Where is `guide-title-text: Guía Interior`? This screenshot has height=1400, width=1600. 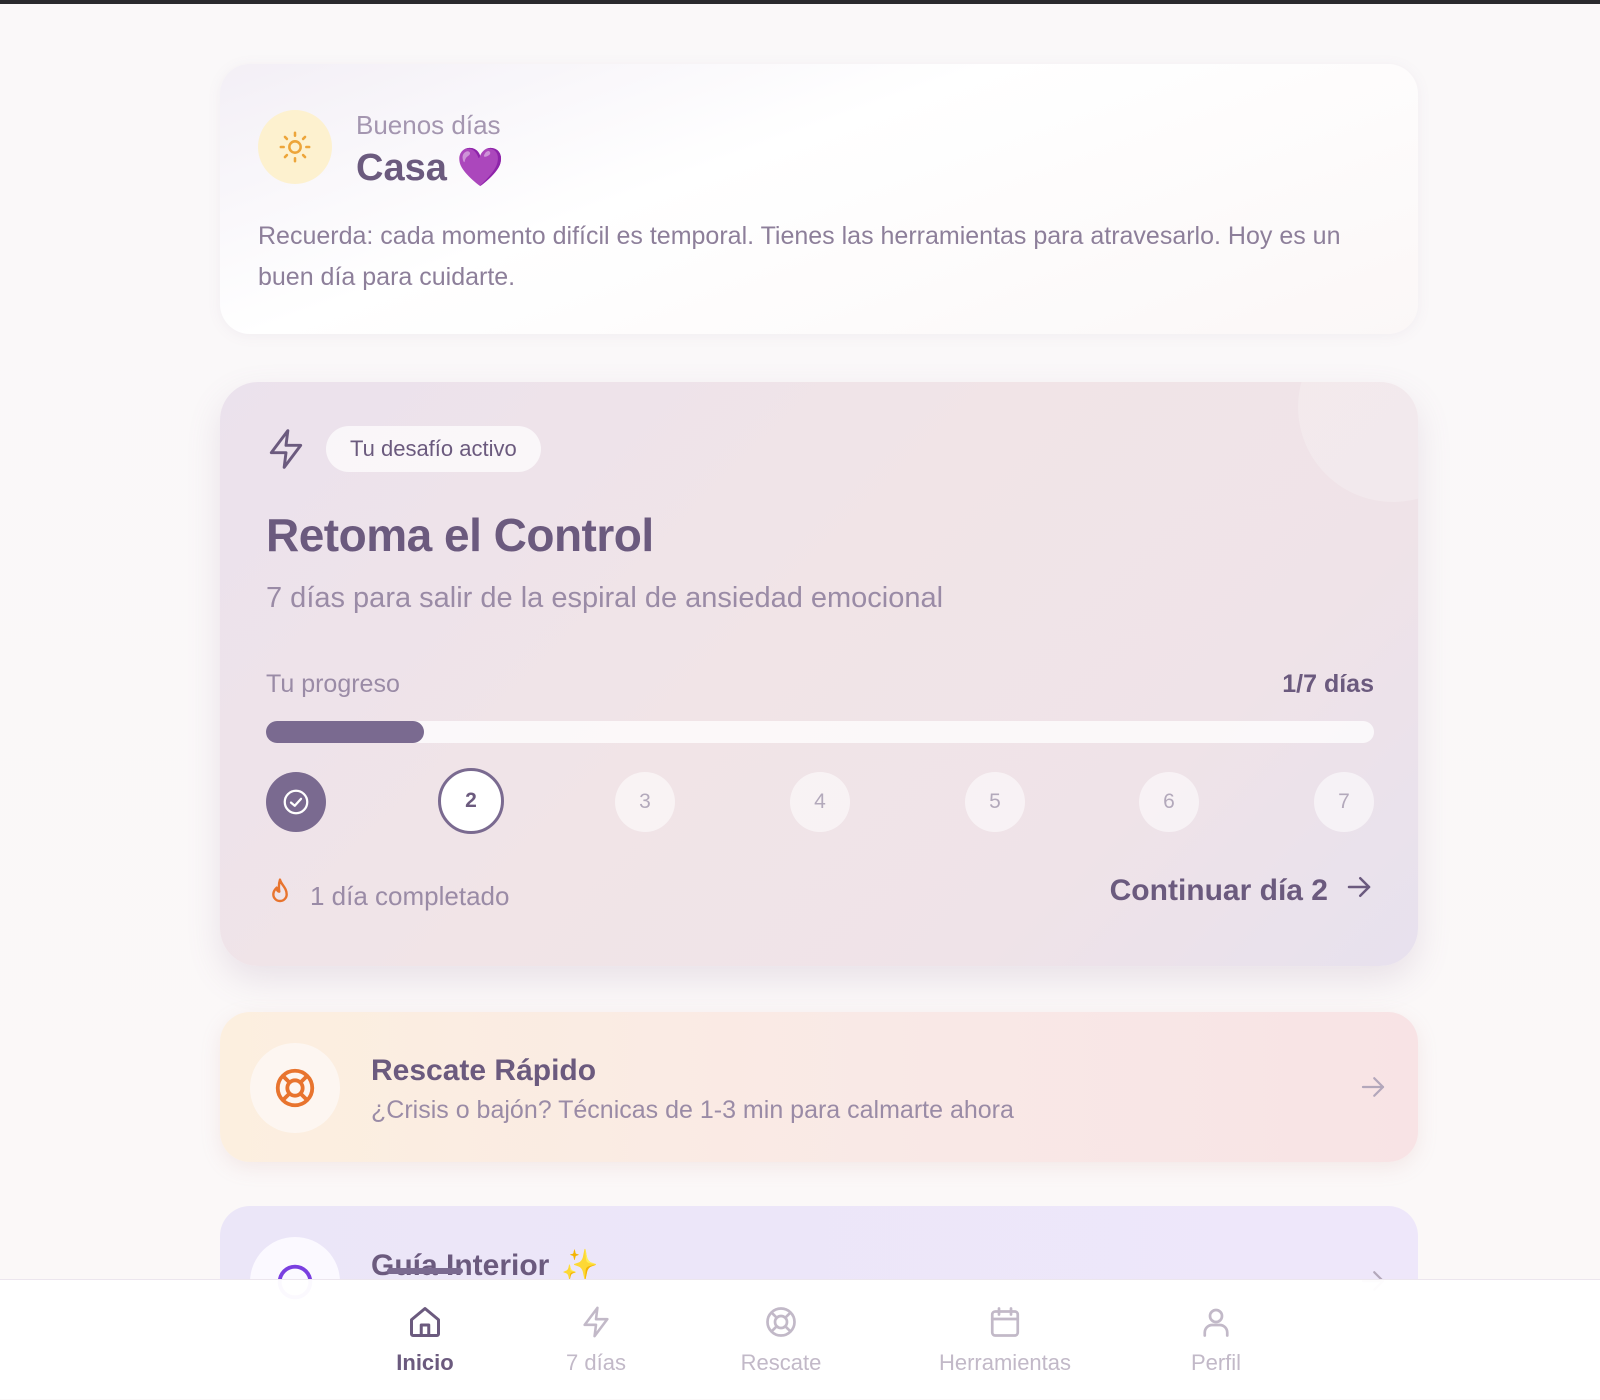 guide-title-text: Guía Interior is located at coordinates (460, 1265).